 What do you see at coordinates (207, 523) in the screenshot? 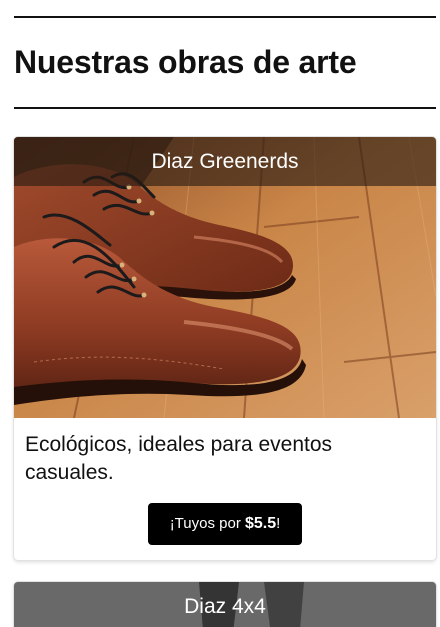
I see `buy-button-label: ¡Tuyos por` at bounding box center [207, 523].